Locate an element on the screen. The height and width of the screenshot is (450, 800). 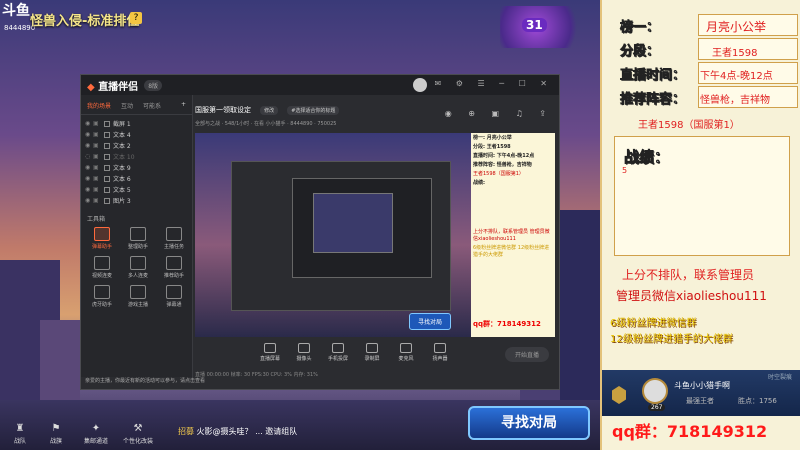
mech-rank-badge: 31 is located at coordinates (545, 27).